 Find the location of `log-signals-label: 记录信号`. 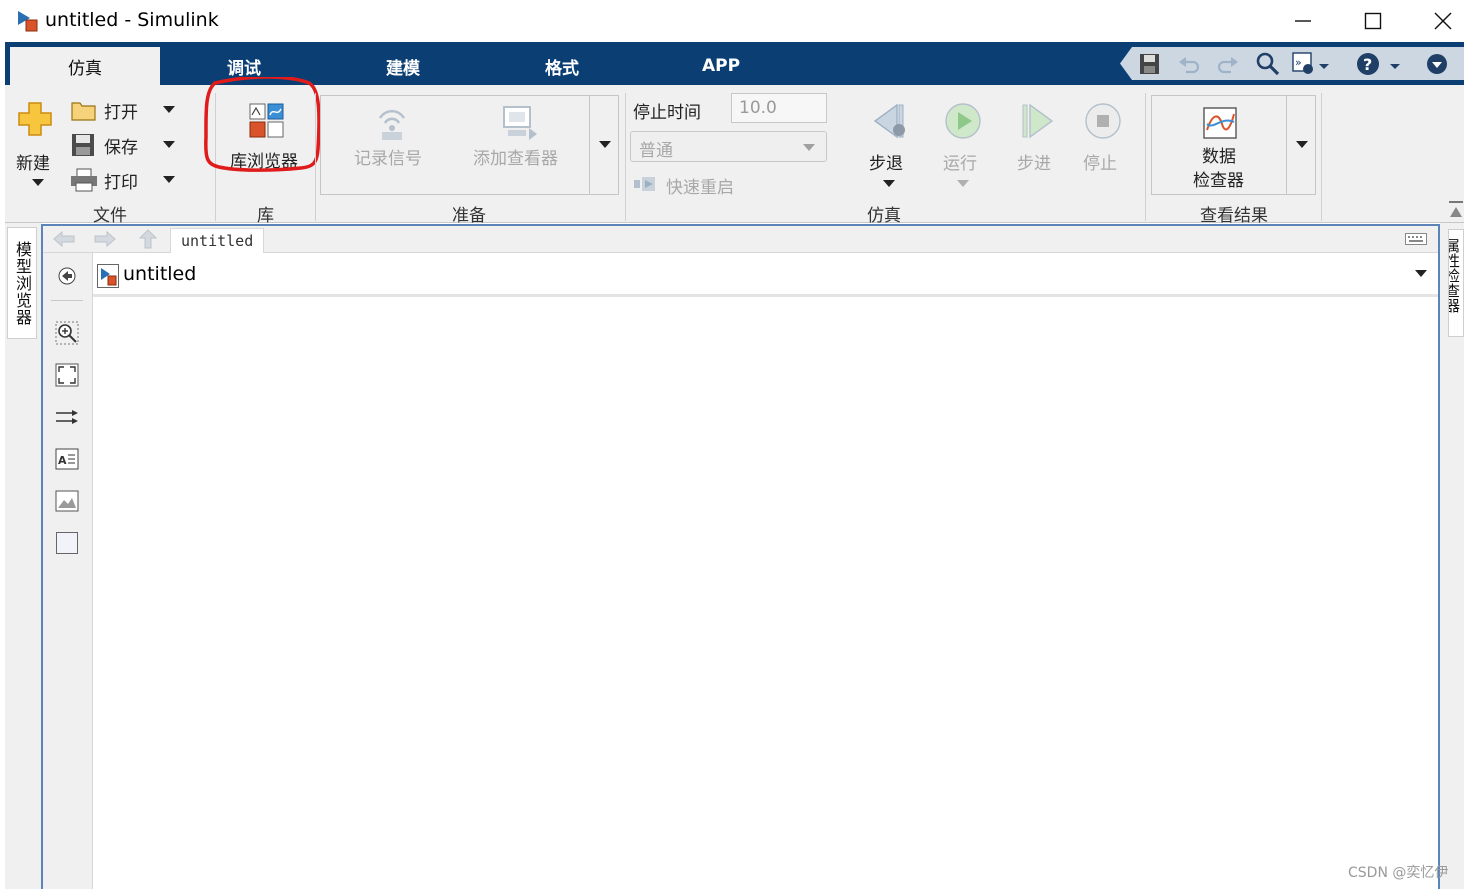

log-signals-label: 记录信号 is located at coordinates (388, 159).